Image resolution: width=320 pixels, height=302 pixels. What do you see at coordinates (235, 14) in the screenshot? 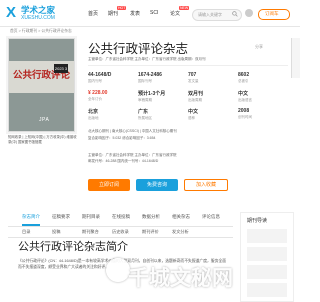
I see `search-icon` at bounding box center [235, 14].